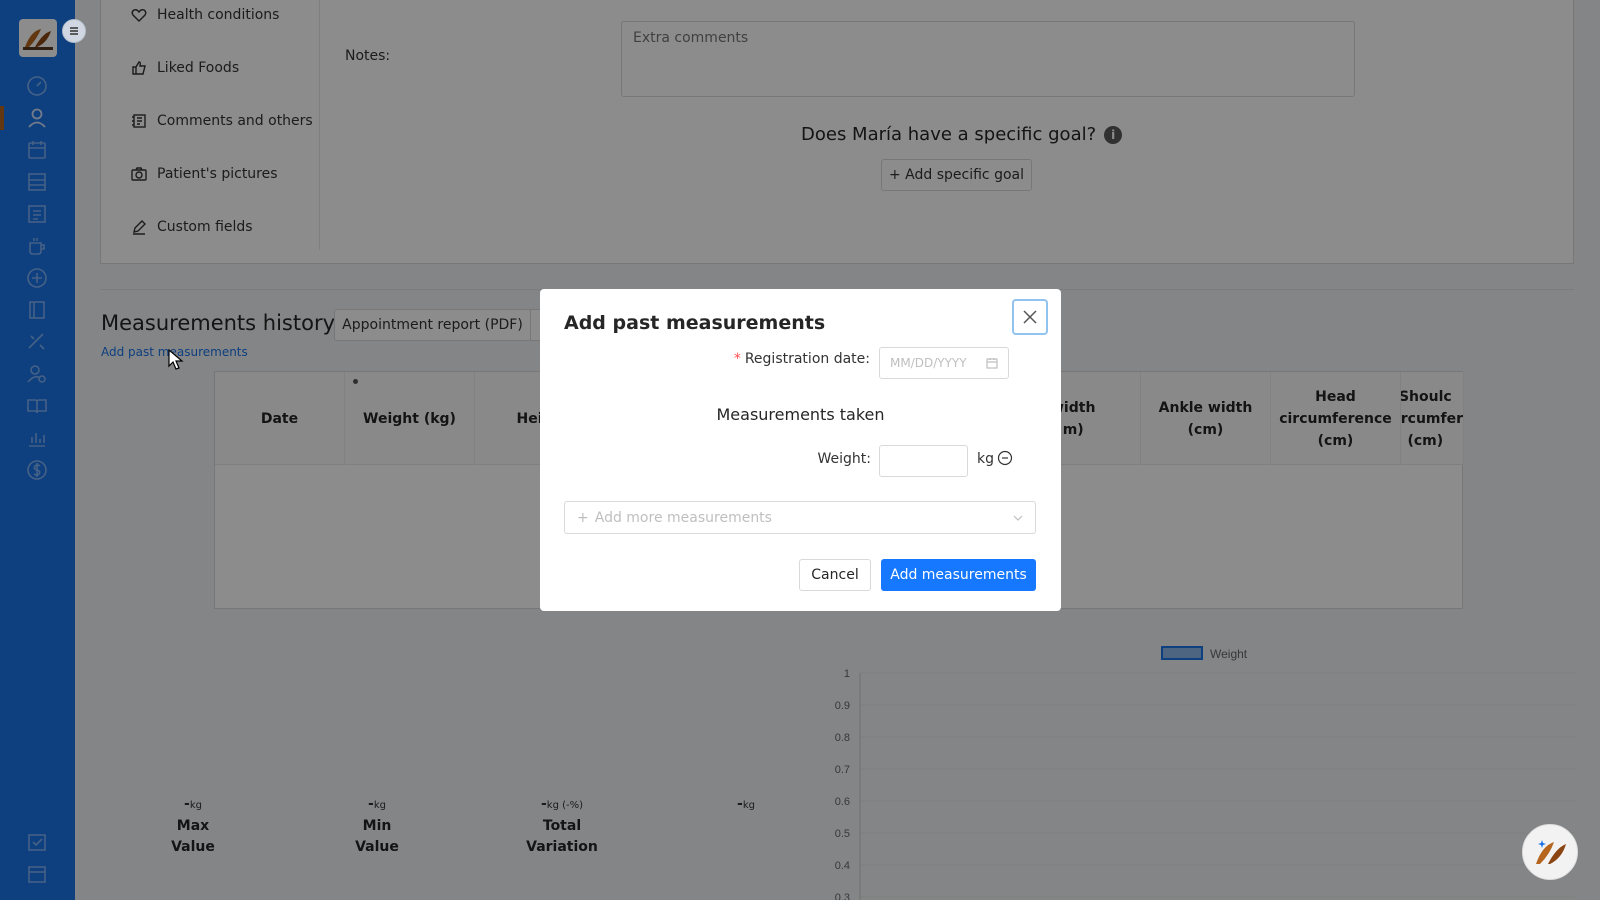 The image size is (1600, 900). I want to click on weight-label-text: Weight, so click(842, 459).